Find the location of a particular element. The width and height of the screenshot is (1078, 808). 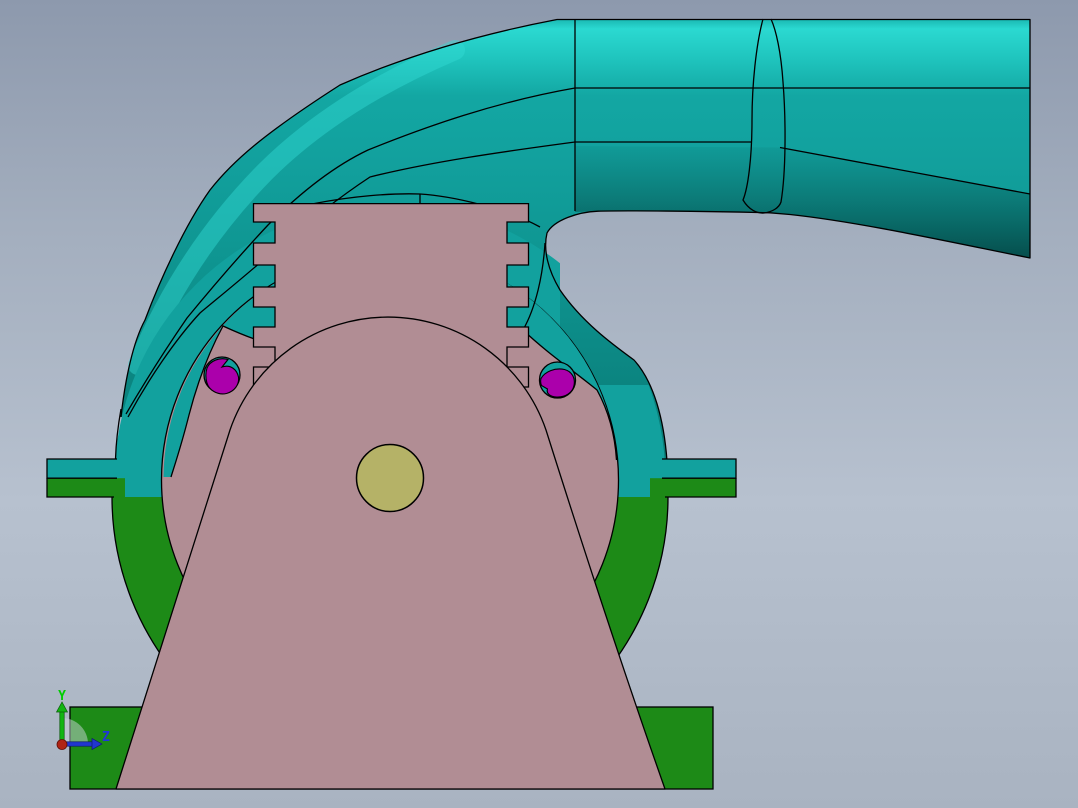

origin-marker is located at coordinates (62, 744).